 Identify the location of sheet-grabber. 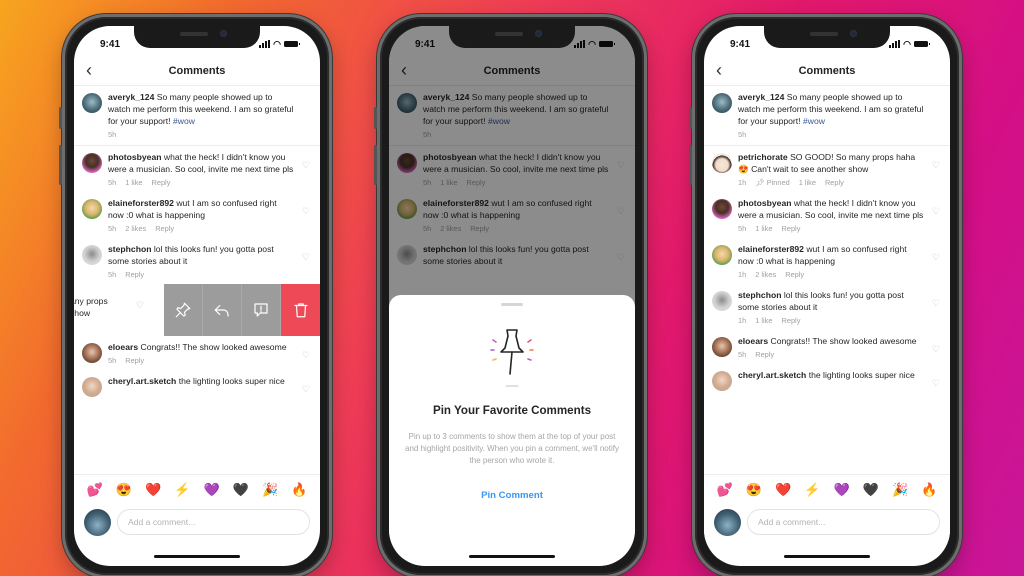
(512, 304).